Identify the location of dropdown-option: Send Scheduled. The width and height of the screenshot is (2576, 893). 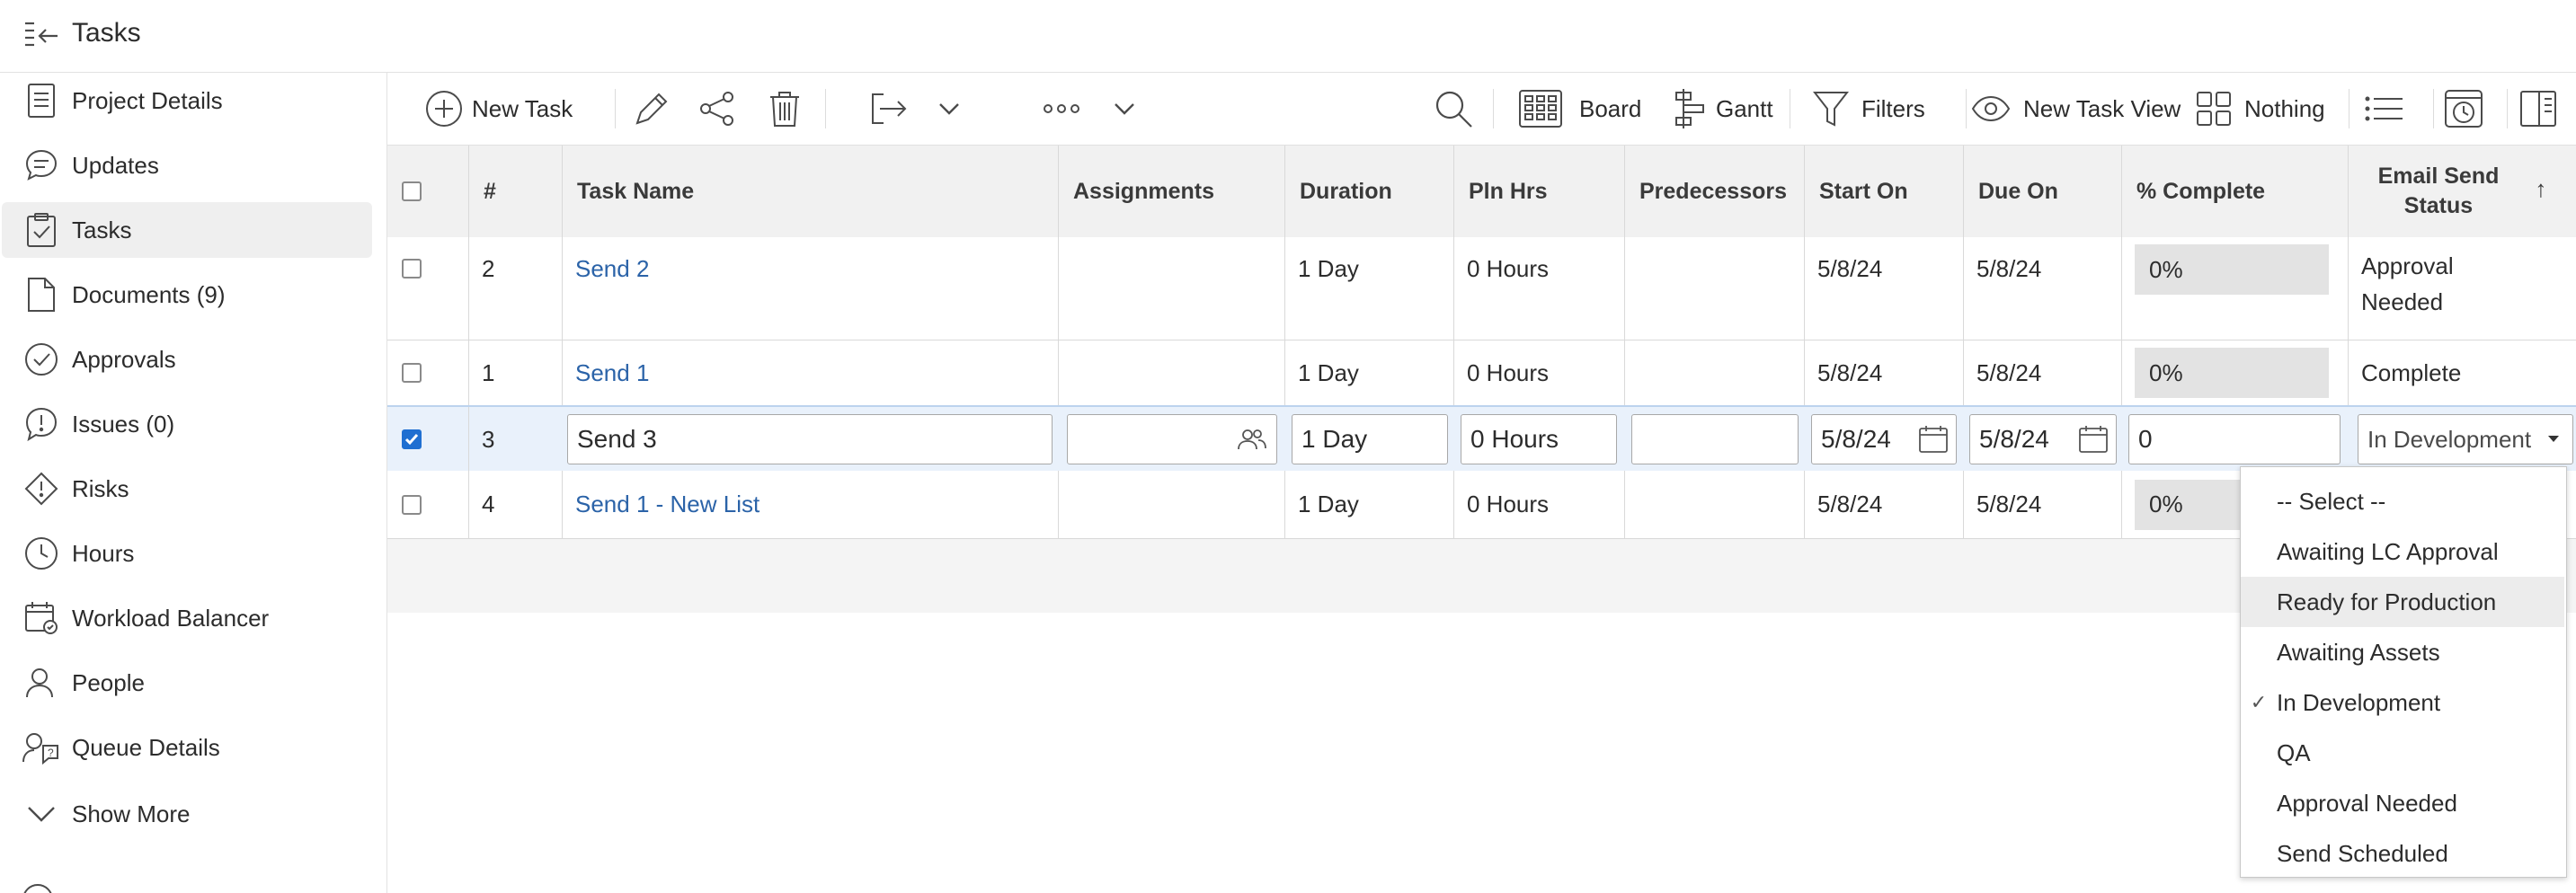
(2402, 854).